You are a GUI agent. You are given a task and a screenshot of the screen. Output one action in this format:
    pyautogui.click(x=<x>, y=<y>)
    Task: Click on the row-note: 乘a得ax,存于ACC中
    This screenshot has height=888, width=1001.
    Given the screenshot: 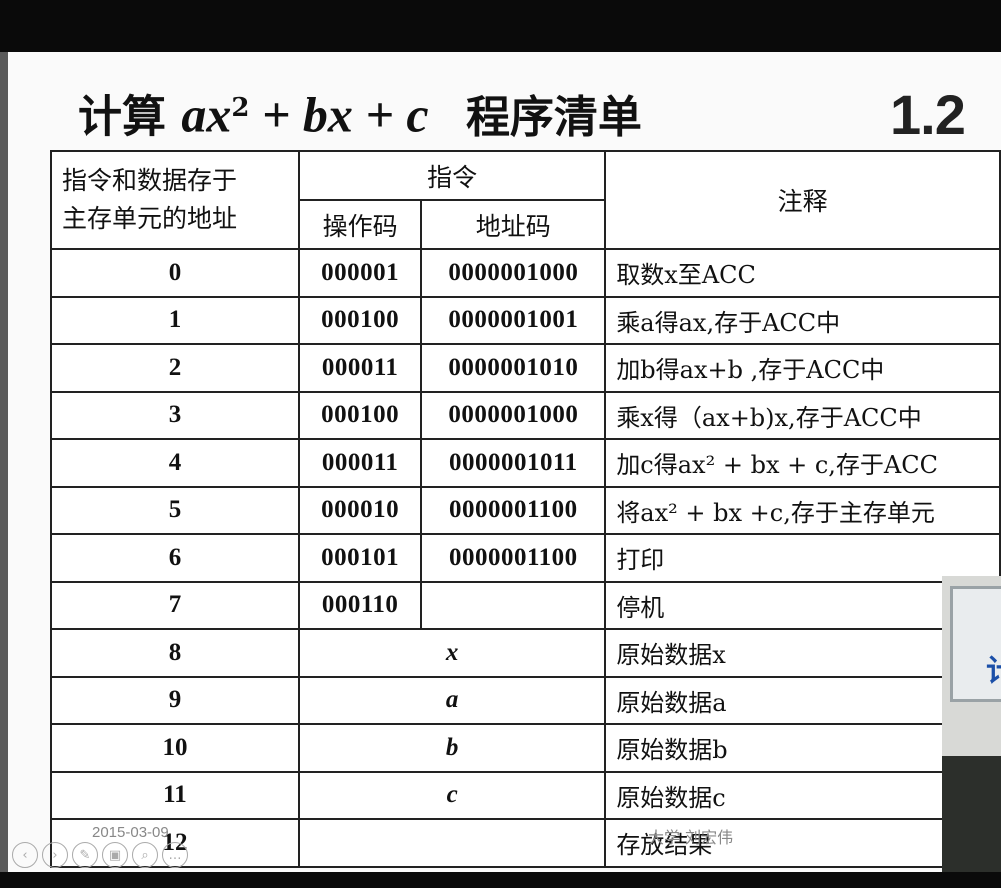 What is the action you would take?
    pyautogui.click(x=802, y=320)
    